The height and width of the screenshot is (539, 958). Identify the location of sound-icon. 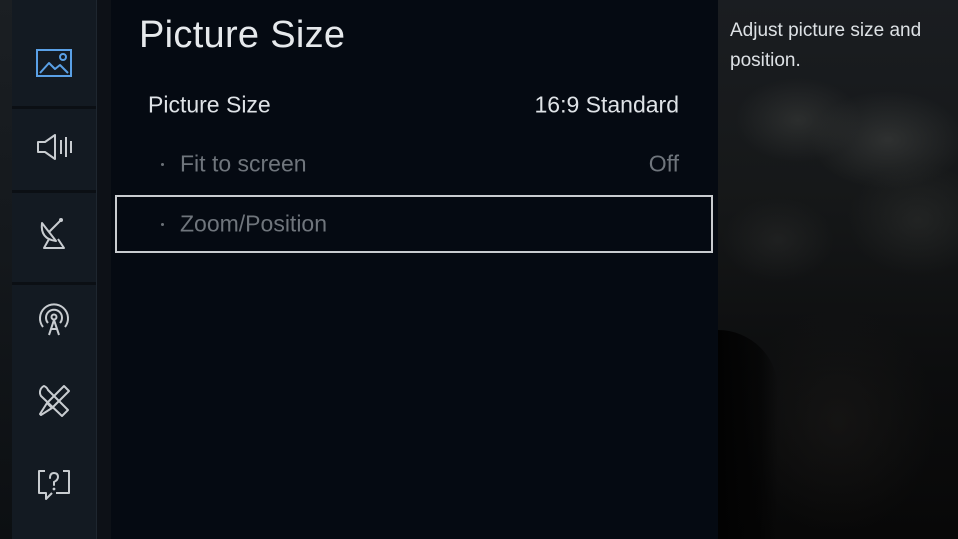
(54, 147).